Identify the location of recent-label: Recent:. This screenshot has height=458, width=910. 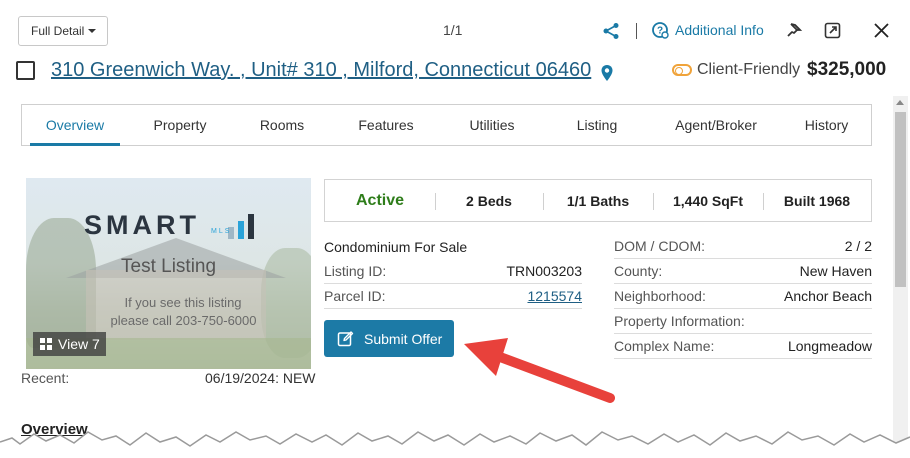
(45, 378).